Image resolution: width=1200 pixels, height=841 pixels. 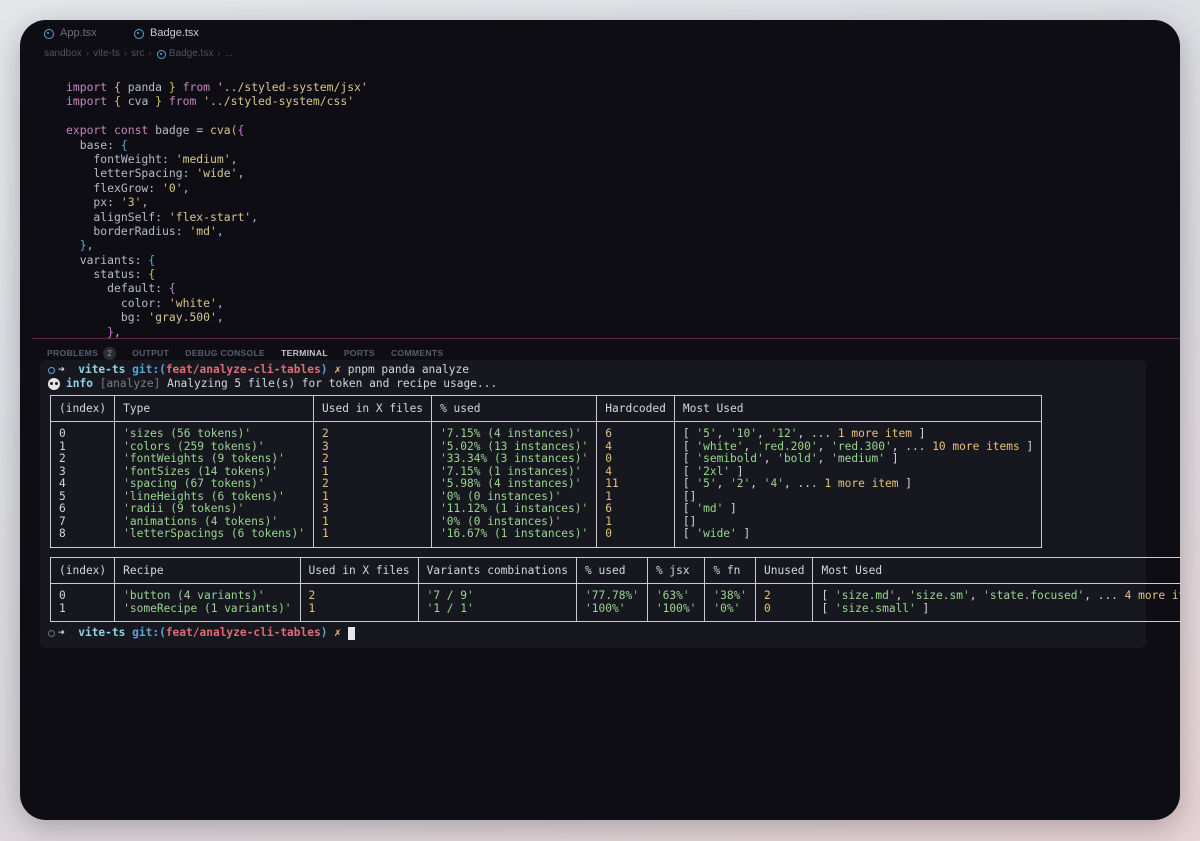 What do you see at coordinates (148, 87) in the screenshot?
I see `code-token: panda` at bounding box center [148, 87].